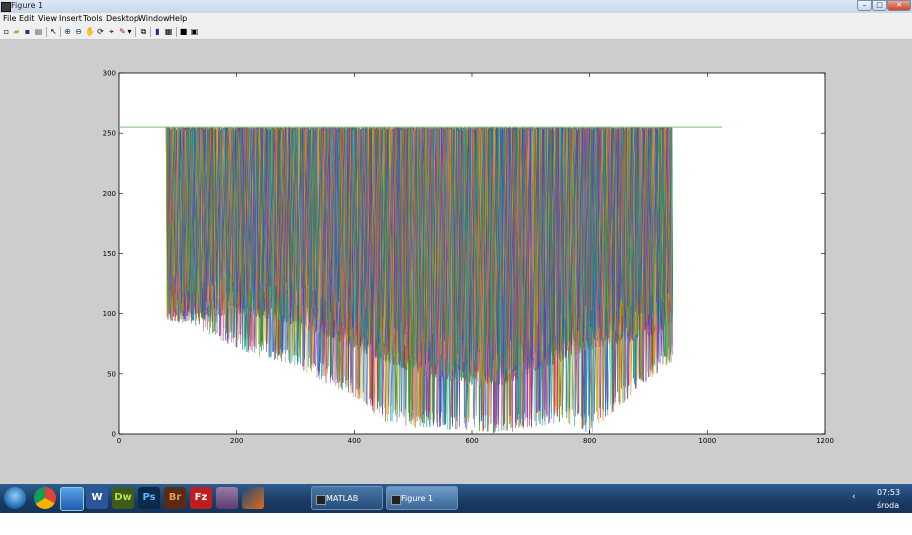 The width and height of the screenshot is (912, 535). What do you see at coordinates (38, 31) in the screenshot?
I see `print-icon: ▤` at bounding box center [38, 31].